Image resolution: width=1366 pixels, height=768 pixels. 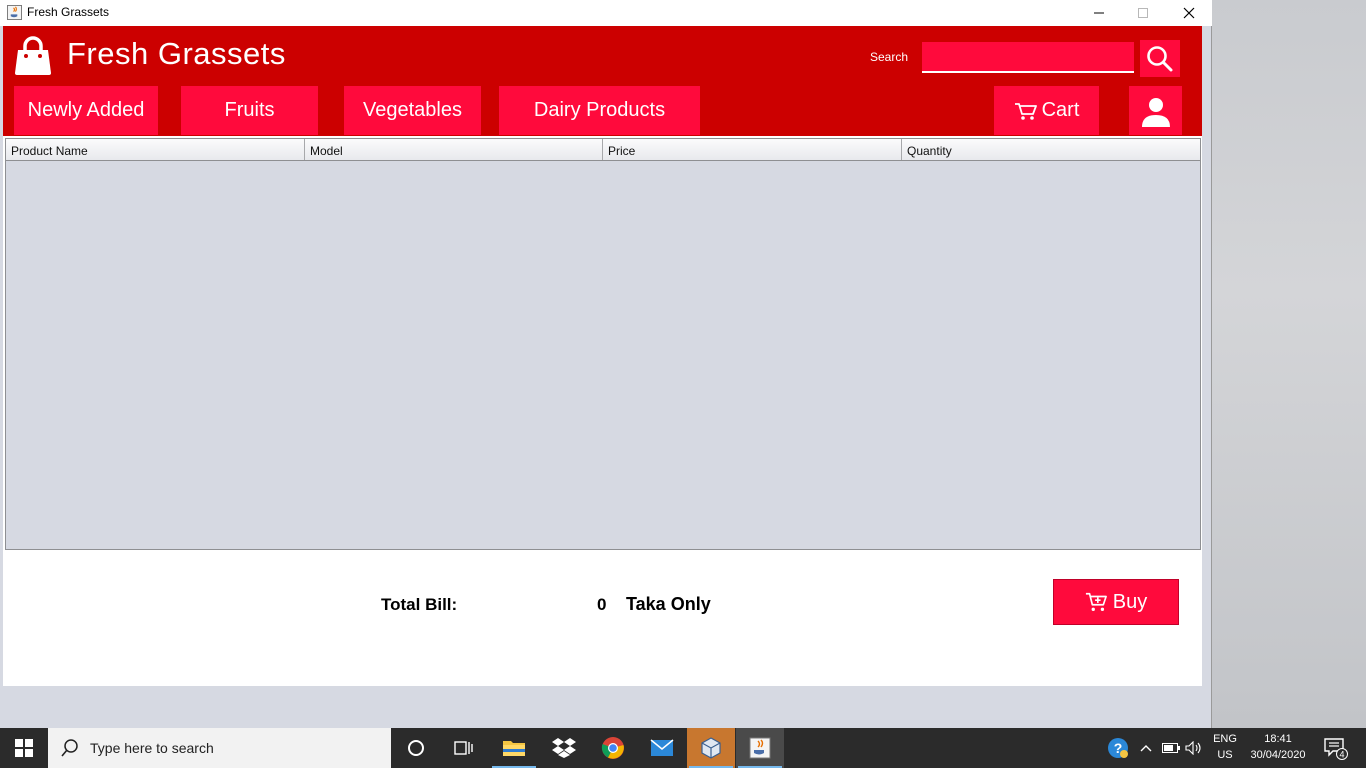 I want to click on minimize-icon, so click(x=1099, y=13).